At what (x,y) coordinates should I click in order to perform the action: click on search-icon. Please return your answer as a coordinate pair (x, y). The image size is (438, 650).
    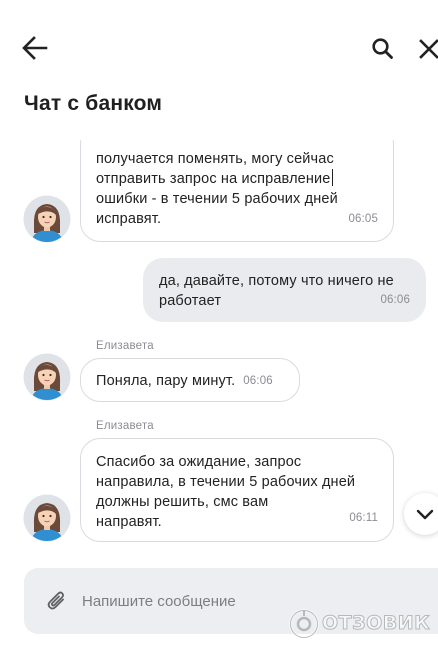
    Looking at the image, I should click on (382, 48).